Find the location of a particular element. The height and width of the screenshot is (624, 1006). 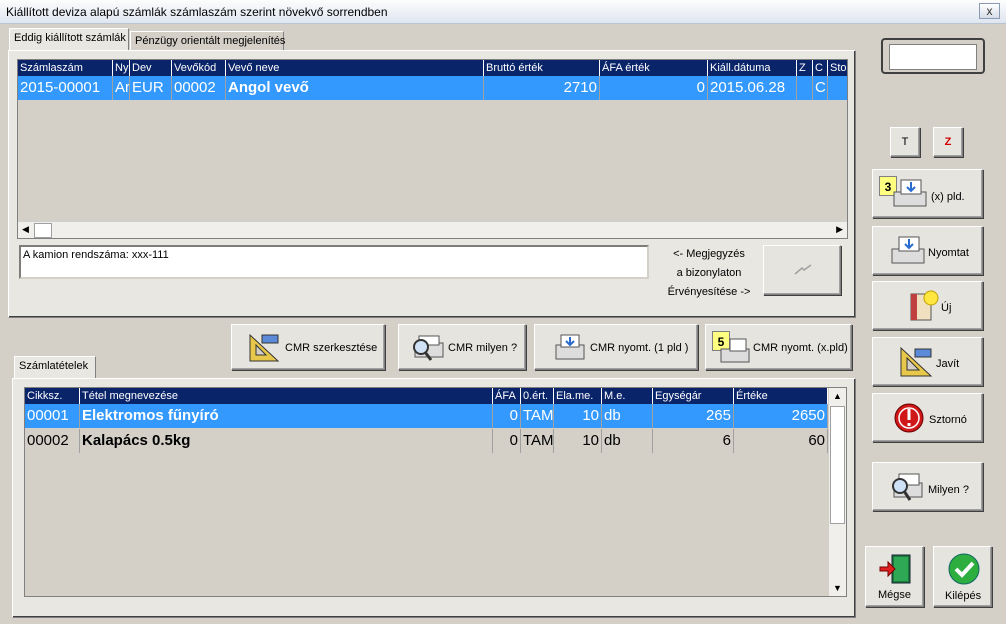

new-button: Új is located at coordinates (927, 305).